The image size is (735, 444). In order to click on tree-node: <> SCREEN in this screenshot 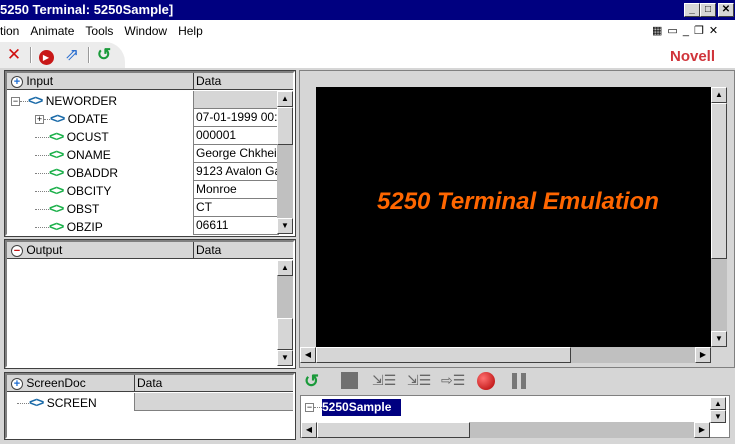, I will do `click(57, 402)`.